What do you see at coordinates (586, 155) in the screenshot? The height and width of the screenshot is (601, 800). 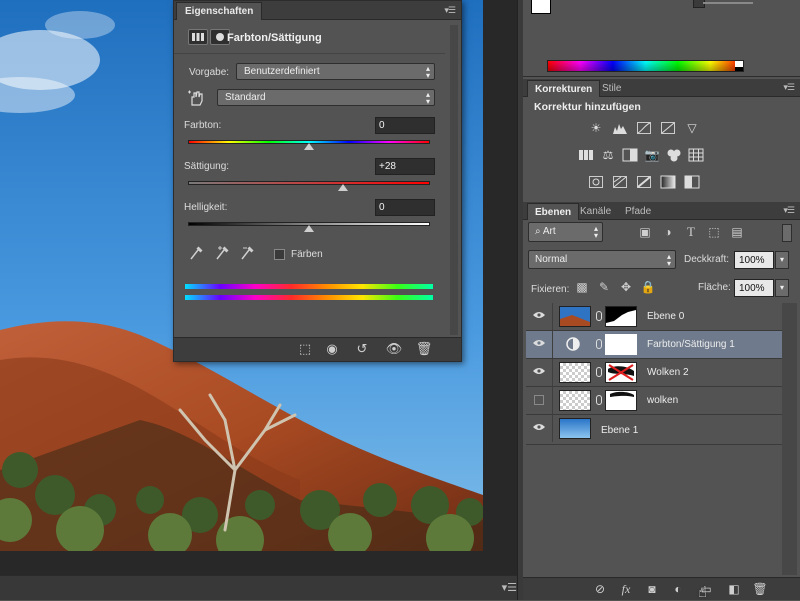 I see `hue-saturation-icon` at bounding box center [586, 155].